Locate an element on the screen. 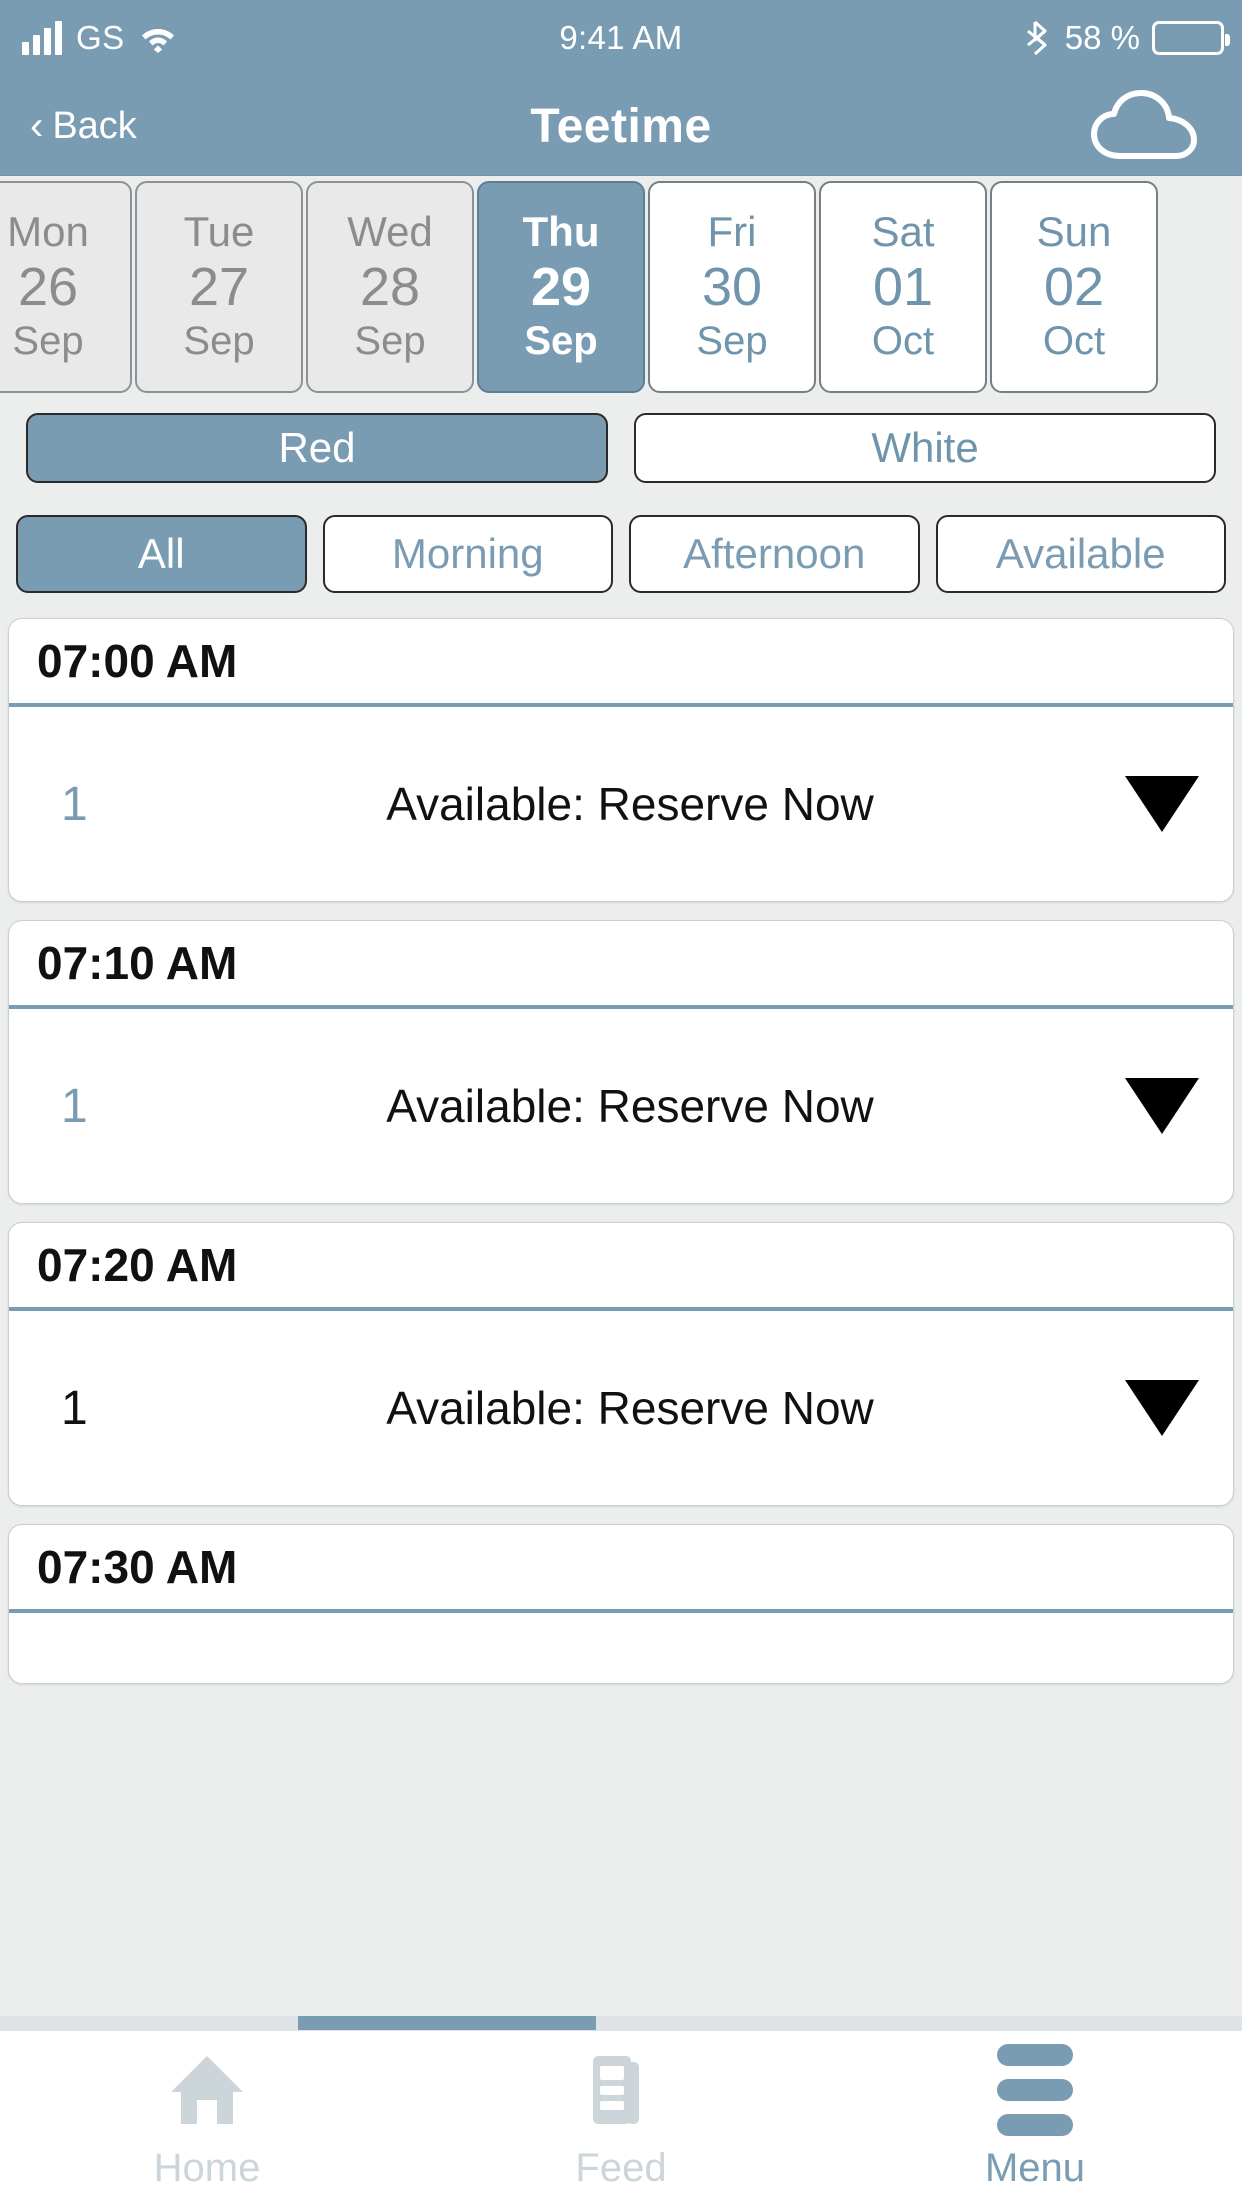  date-cell-sun: Sun 02 Oct is located at coordinates (1074, 287).